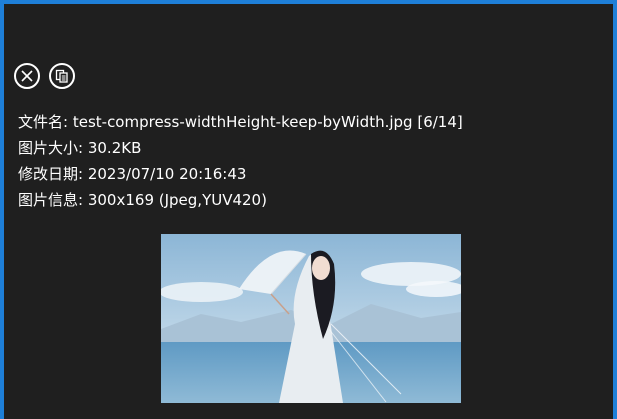 Image resolution: width=617 pixels, height=419 pixels. Describe the element at coordinates (51, 148) in the screenshot. I see `filesize-label: 图片大小:` at that location.